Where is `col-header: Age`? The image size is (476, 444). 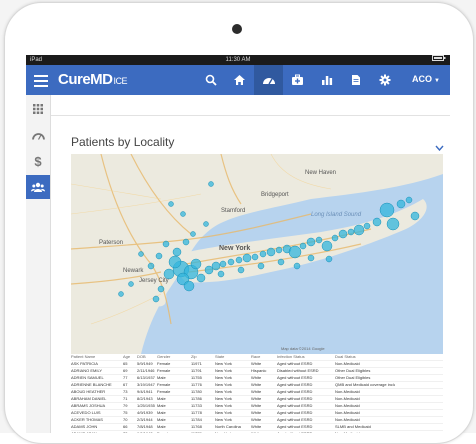
col-header: Age is located at coordinates (130, 357).